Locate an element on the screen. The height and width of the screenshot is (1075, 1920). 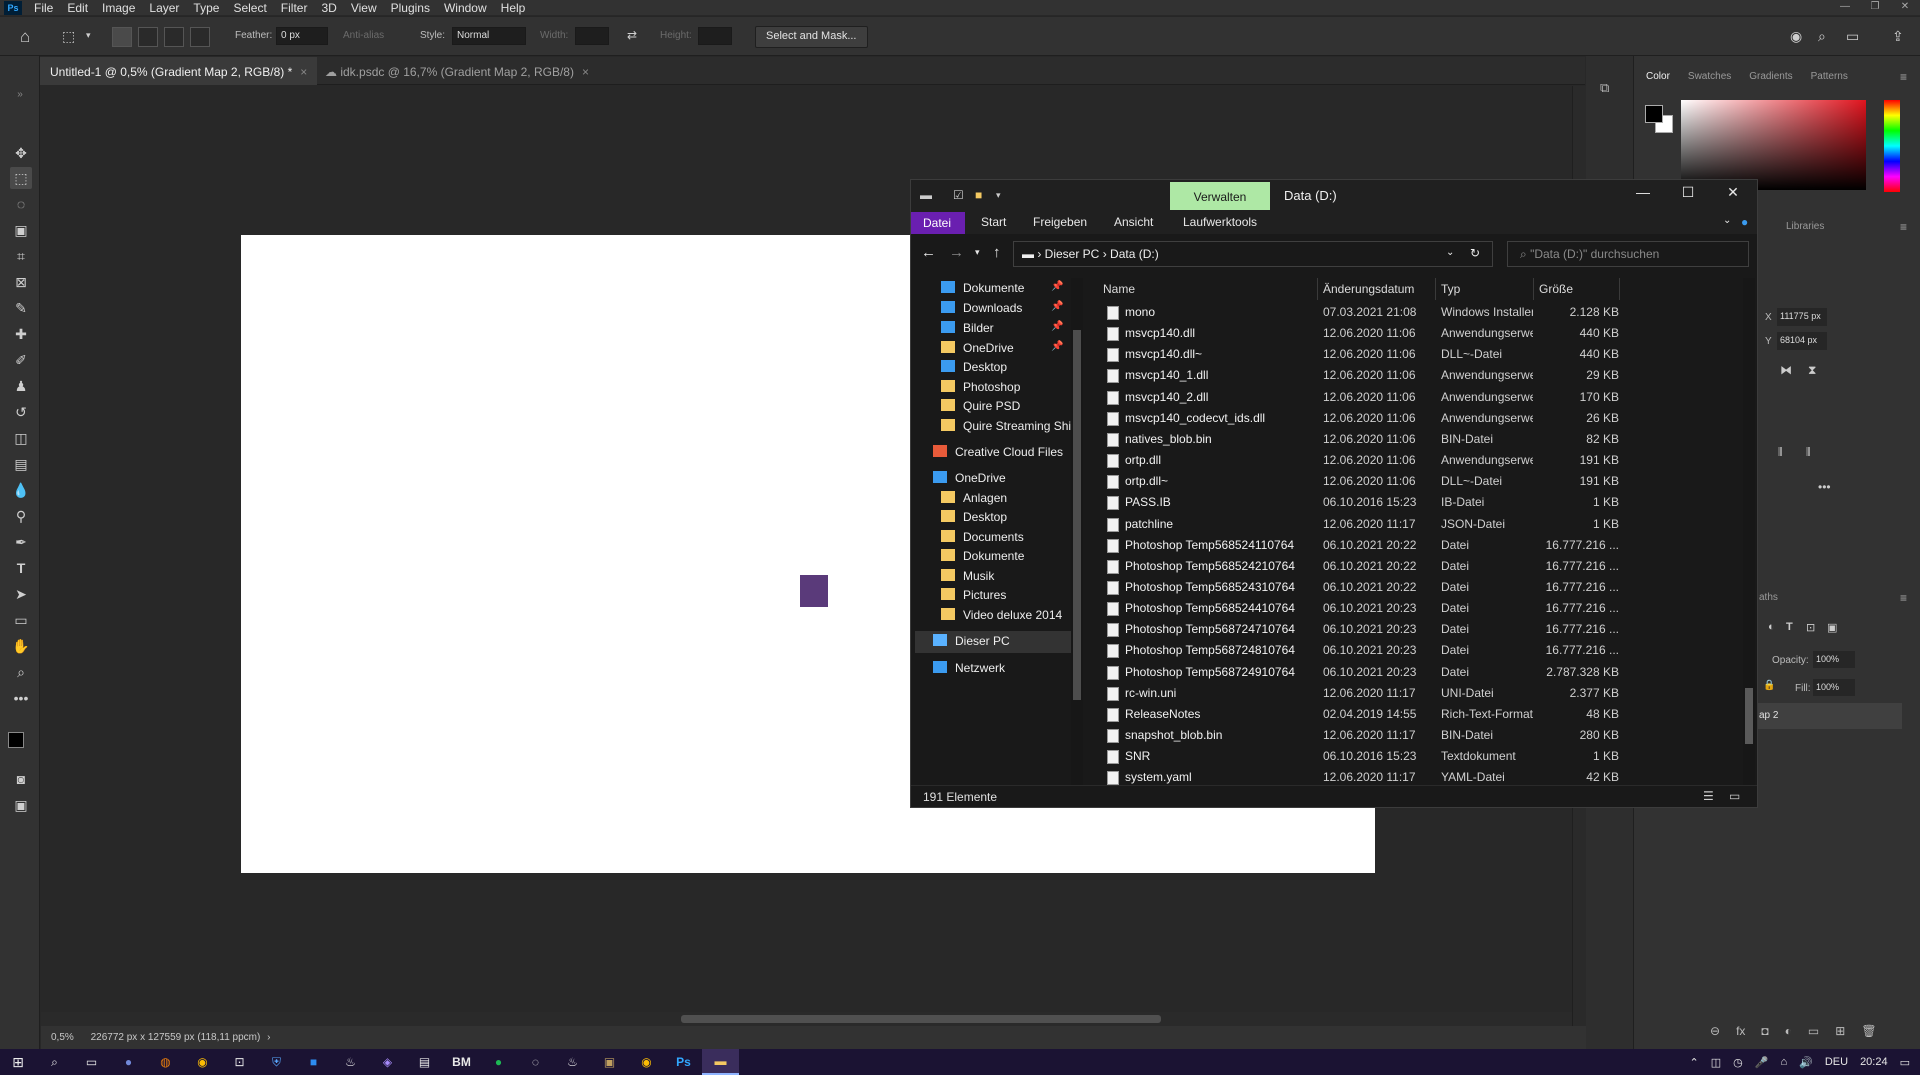
back-icon: ← is located at coordinates (928, 252).